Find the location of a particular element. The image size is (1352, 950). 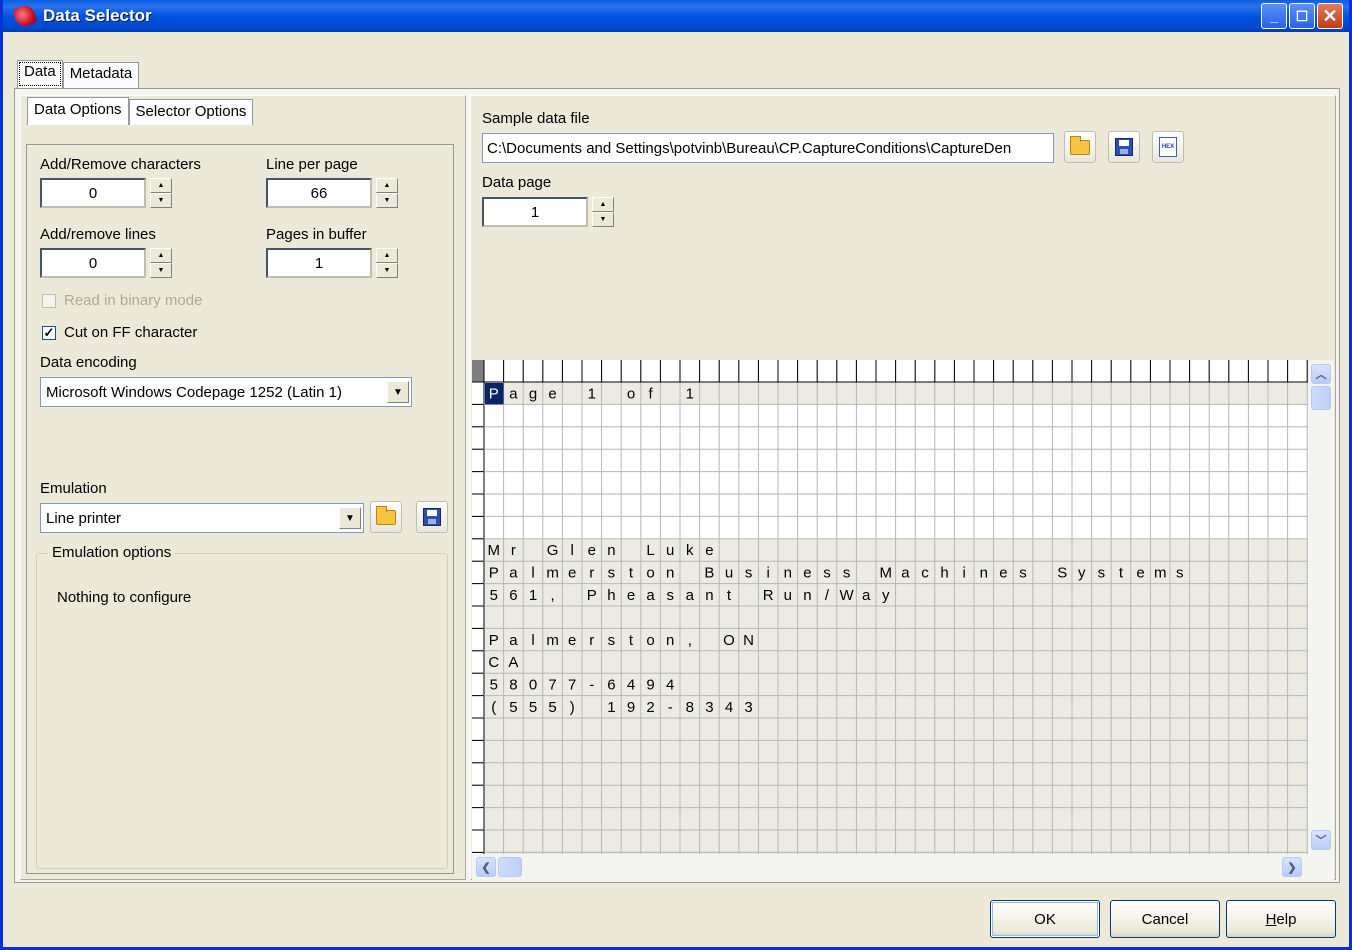

grid-char: ) is located at coordinates (572, 707).